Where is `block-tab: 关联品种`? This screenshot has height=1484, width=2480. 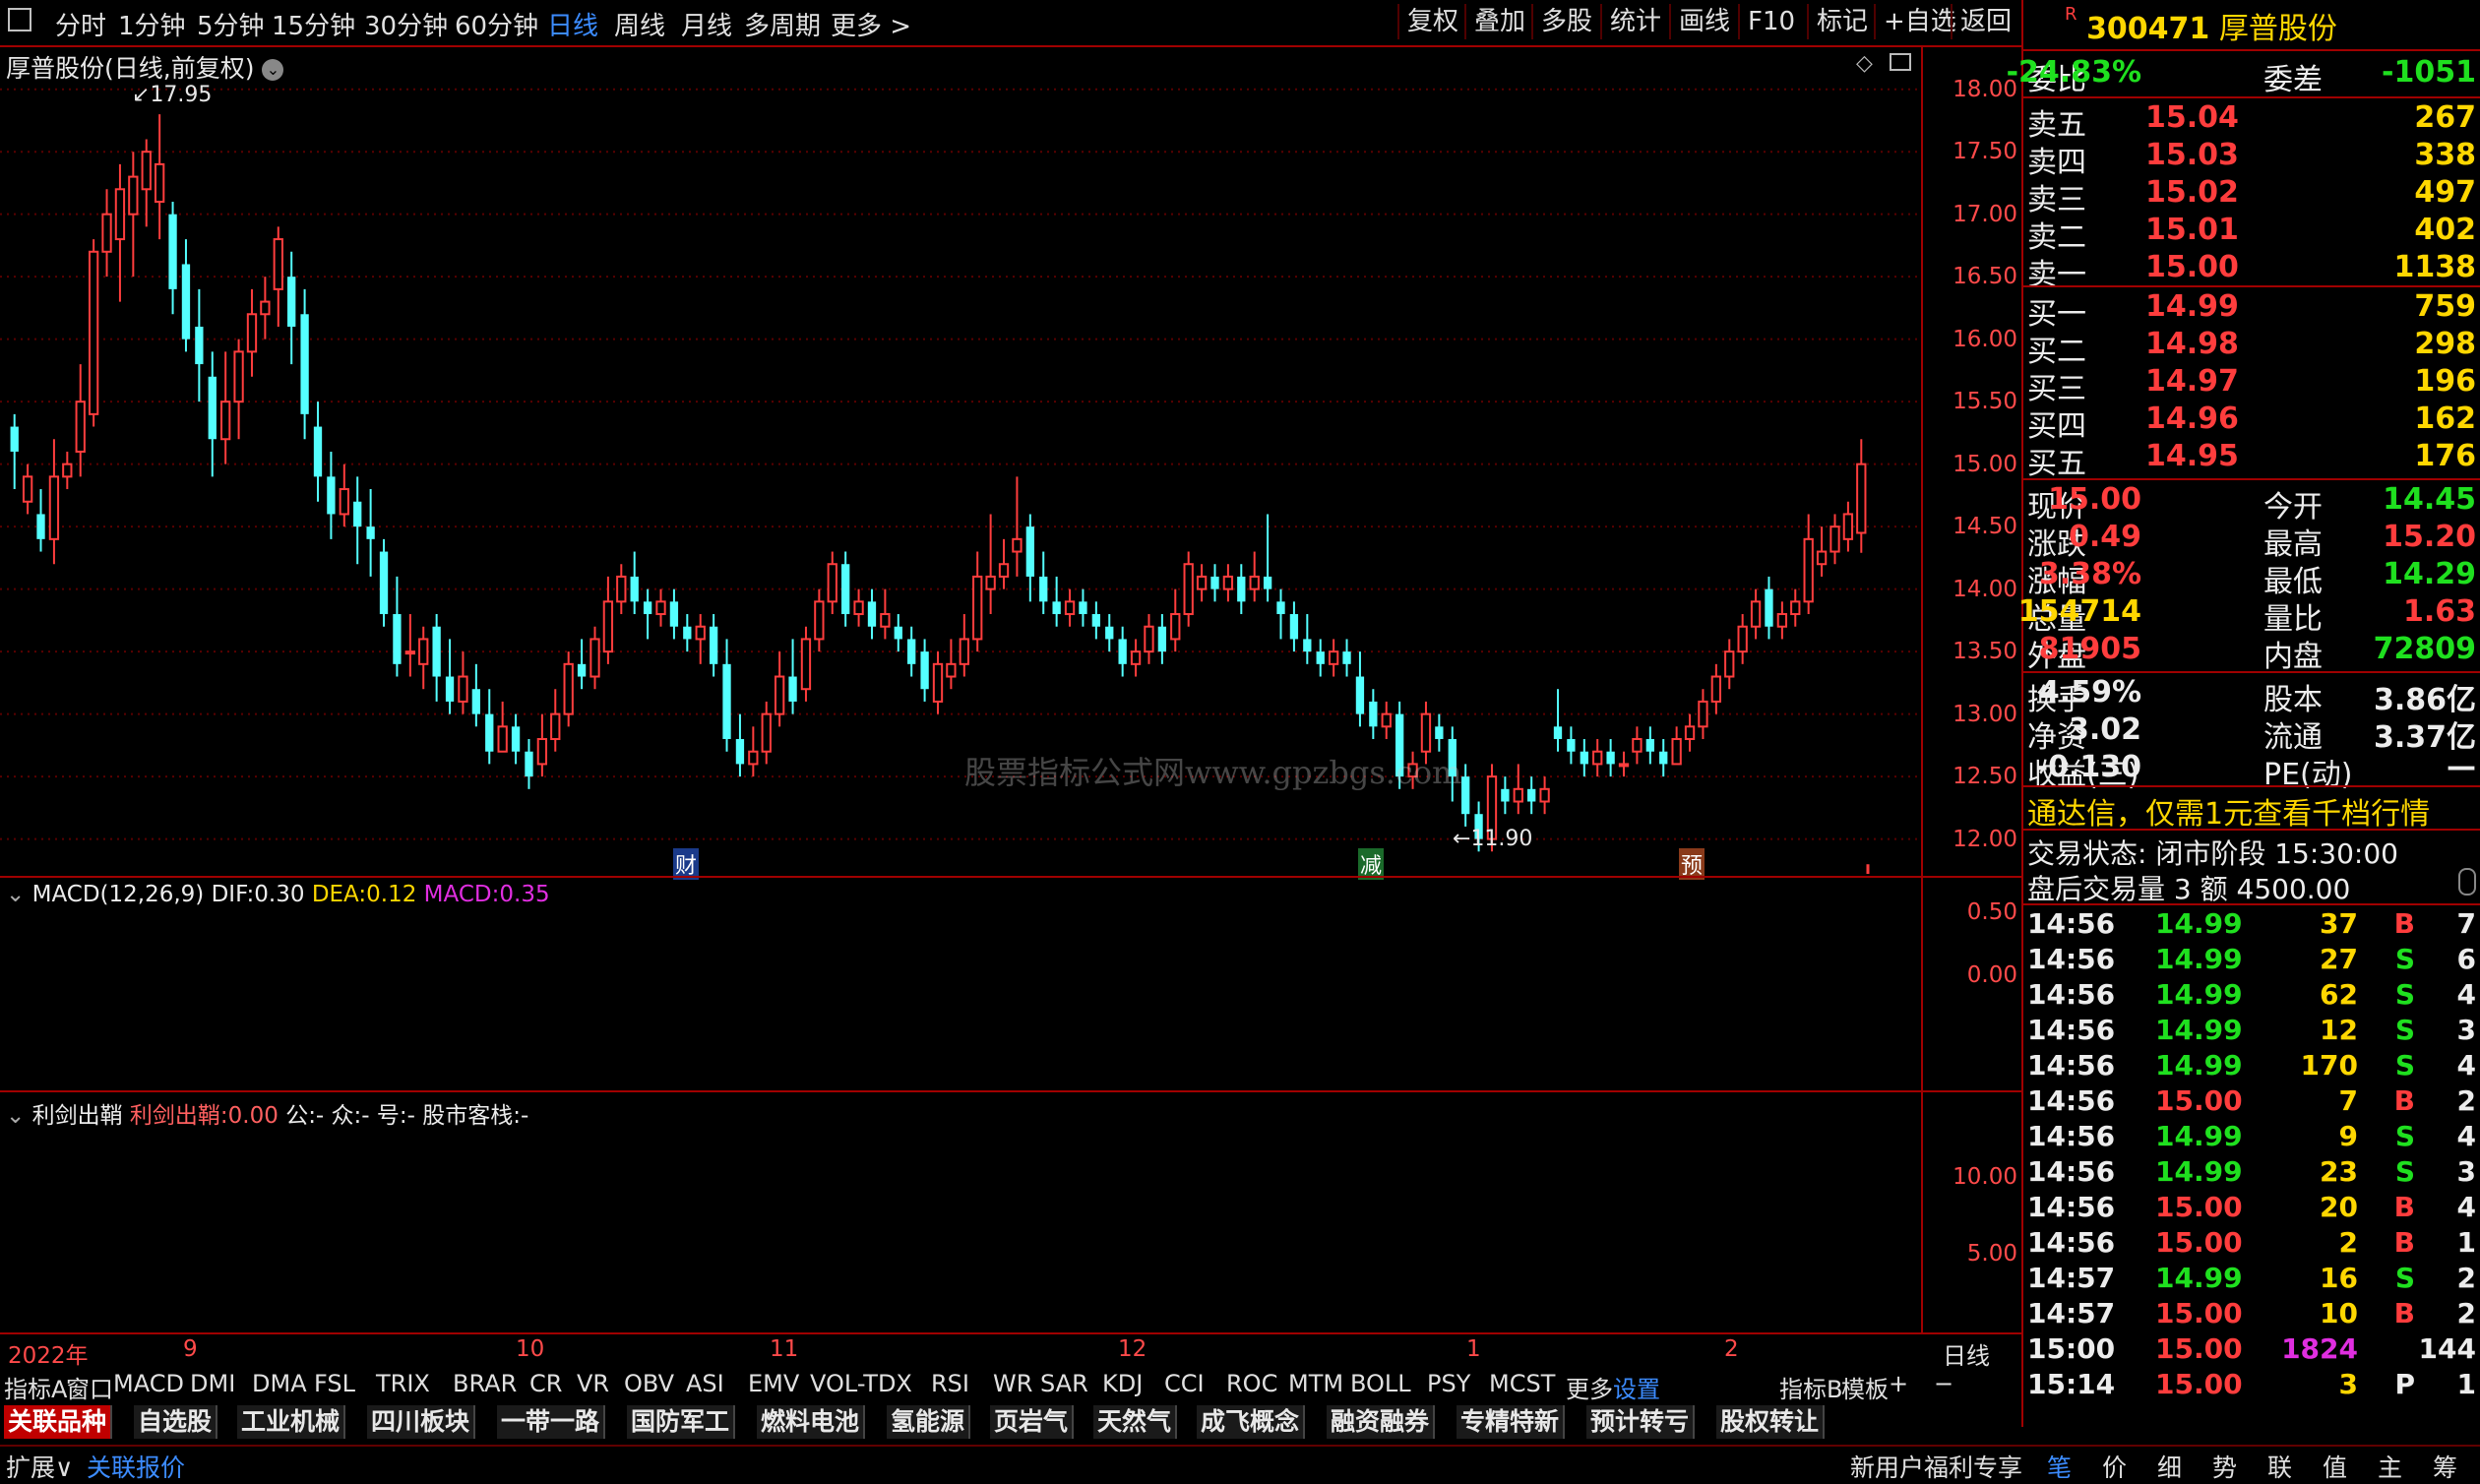
block-tab: 关联品种 is located at coordinates (58, 1422).